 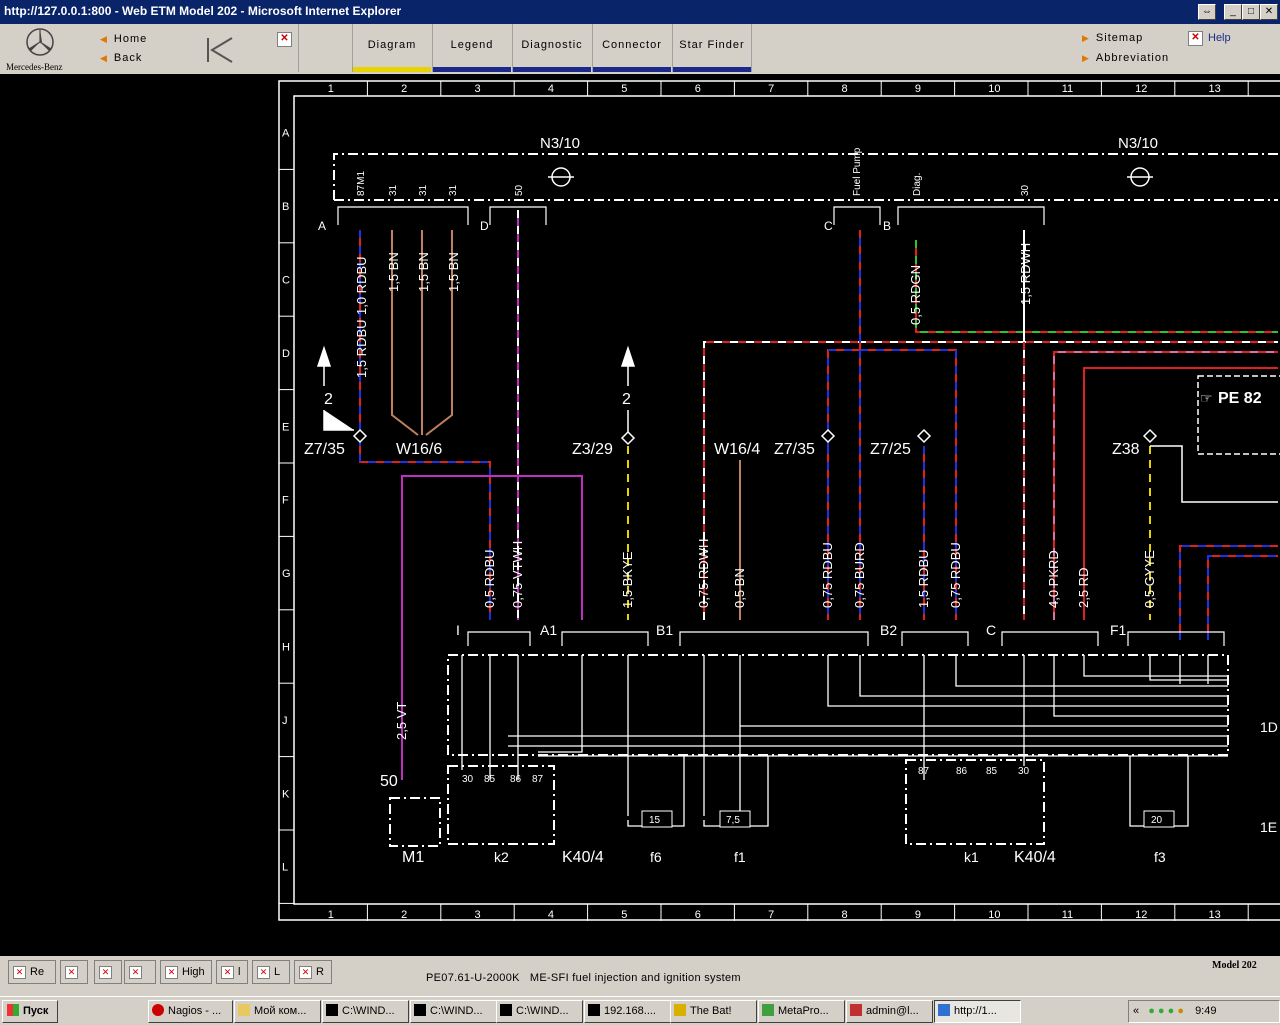 I want to click on connector-i: I, so click(x=458, y=630).